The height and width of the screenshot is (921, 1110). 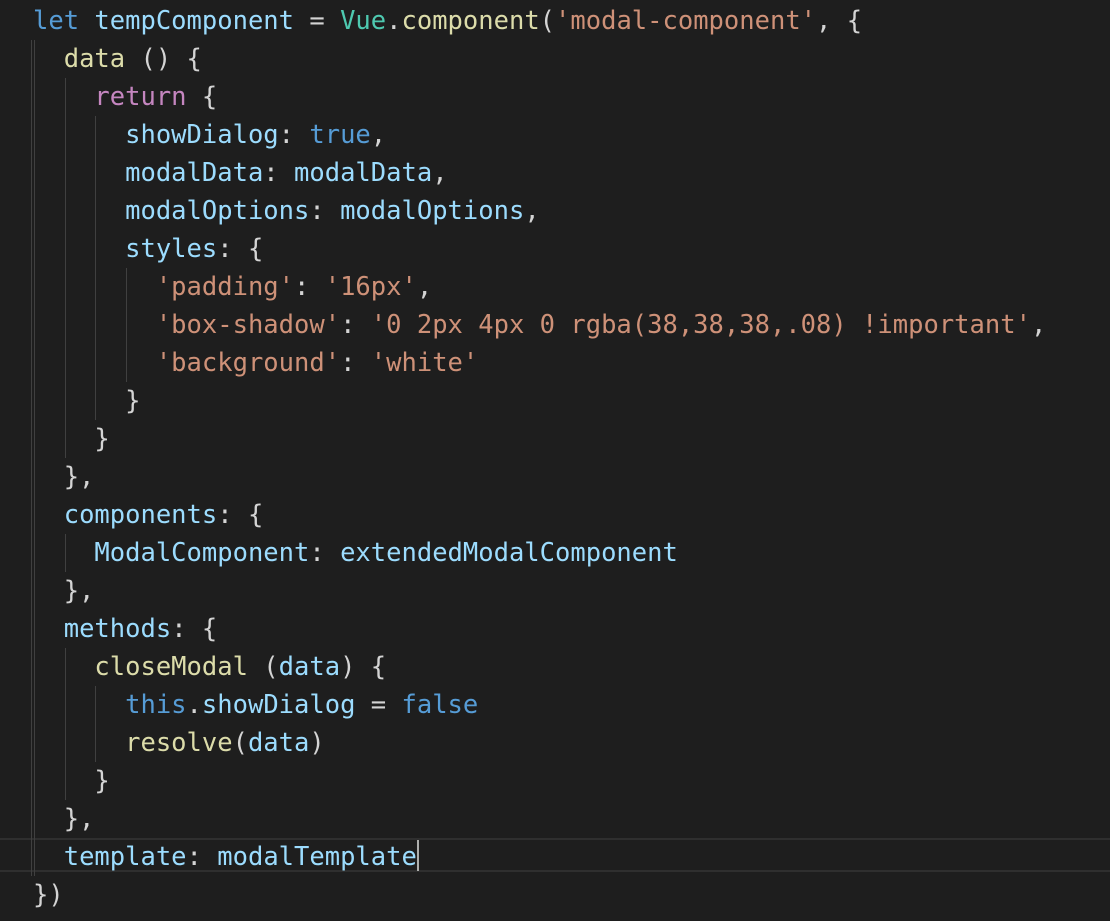 I want to click on code-token: component, so click(x=470, y=21).